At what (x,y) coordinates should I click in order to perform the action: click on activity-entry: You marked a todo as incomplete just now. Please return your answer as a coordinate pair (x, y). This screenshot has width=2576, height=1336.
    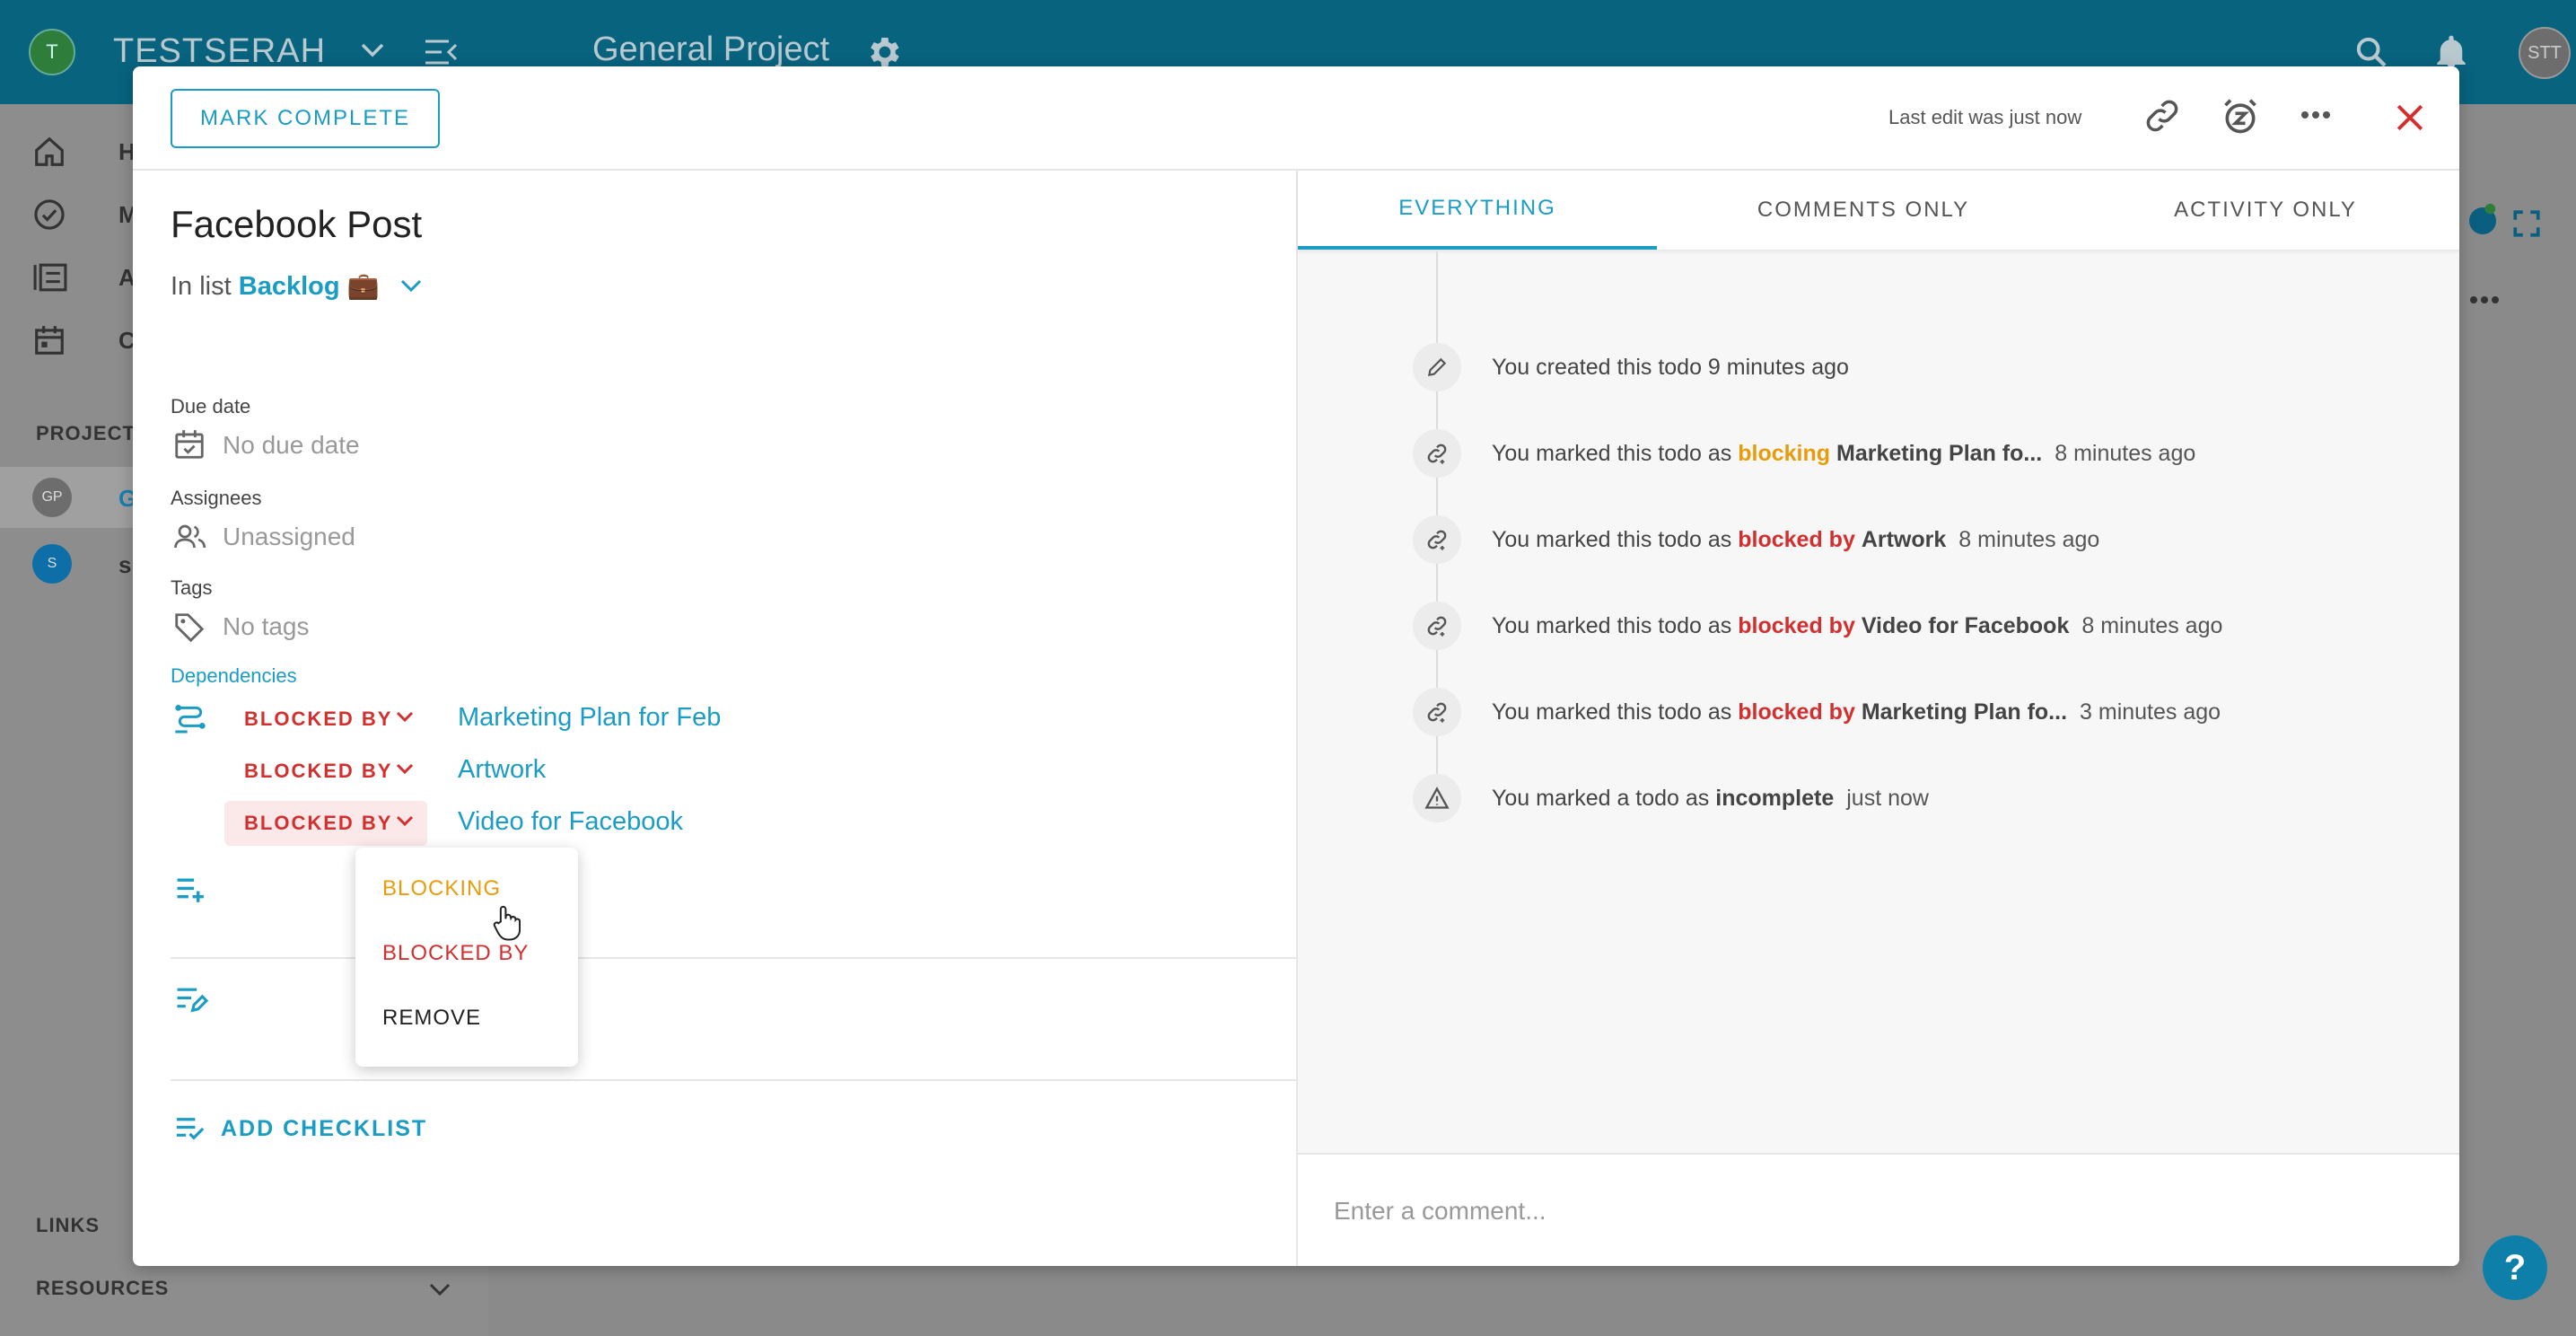
    Looking at the image, I should click on (1878, 799).